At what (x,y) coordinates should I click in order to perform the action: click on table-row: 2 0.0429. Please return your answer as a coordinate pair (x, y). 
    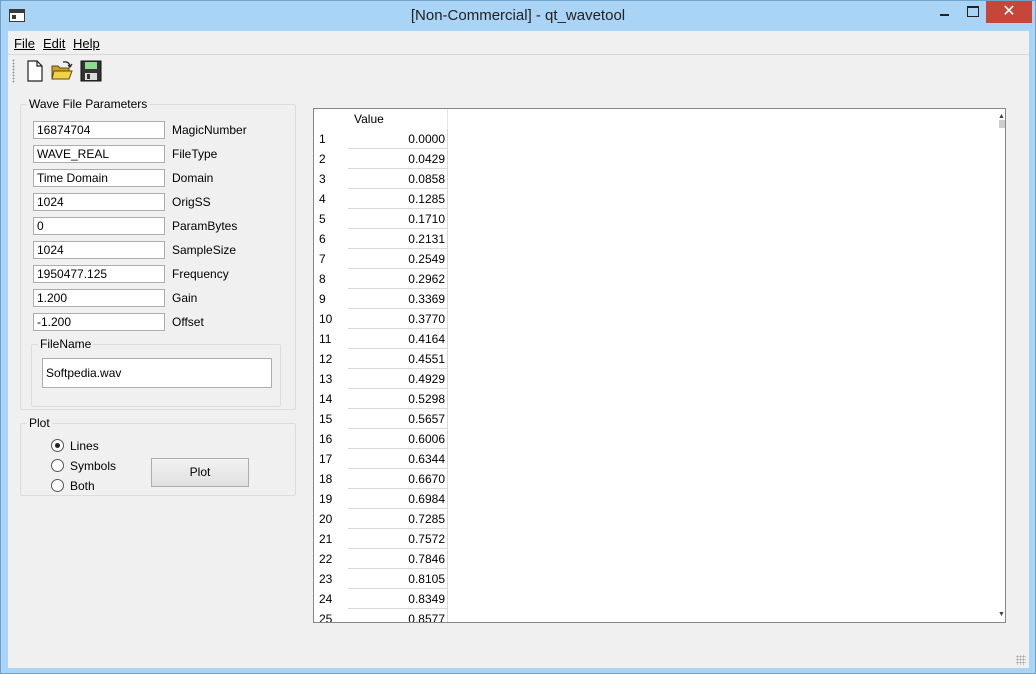
    Looking at the image, I should click on (381, 159).